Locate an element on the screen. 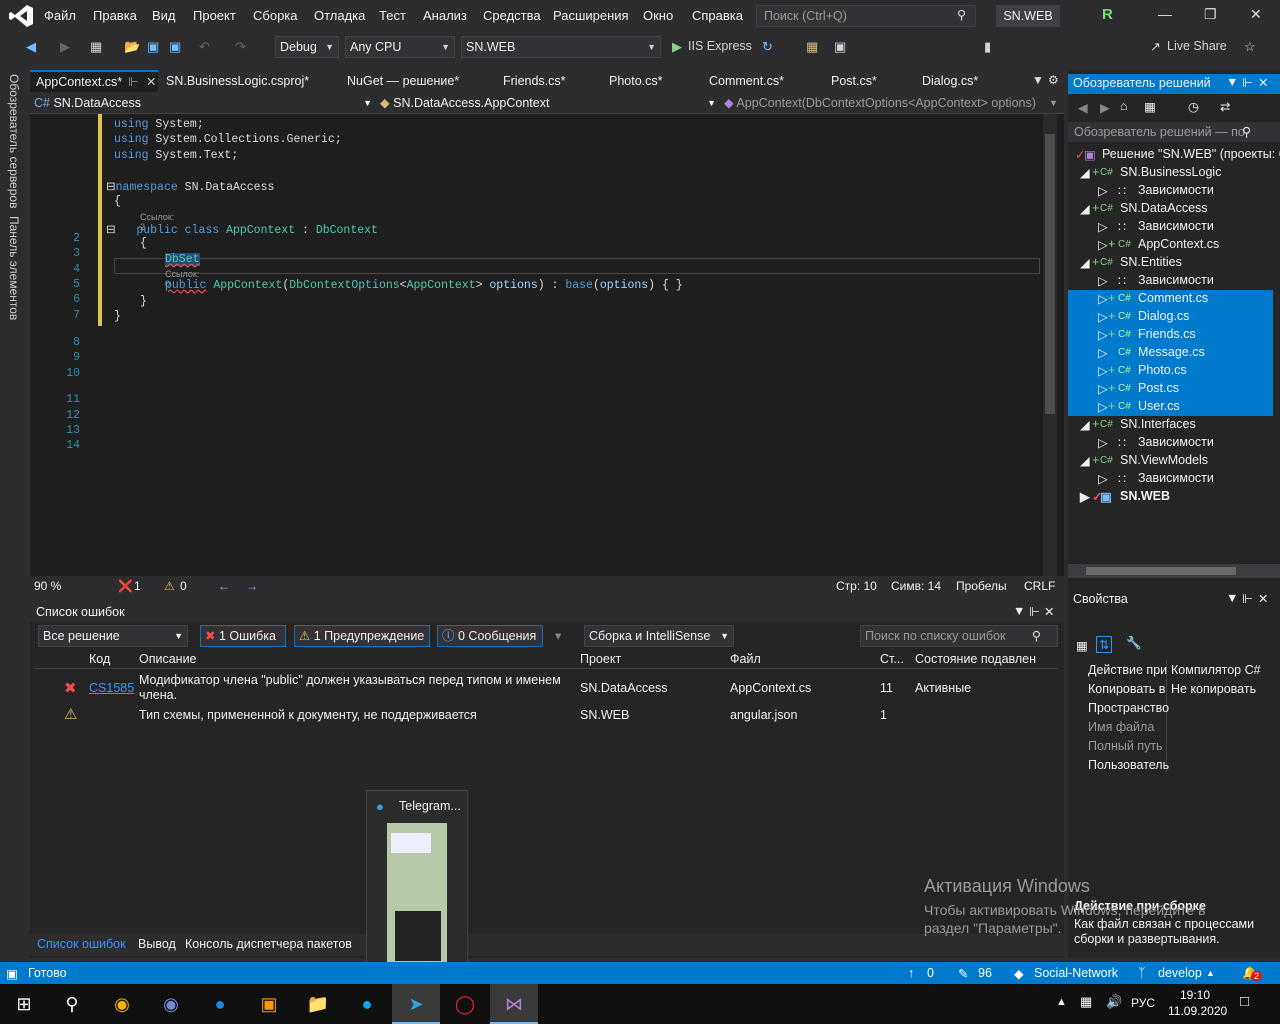  search-input: Поиск (Ctrl+Q) ⚲ is located at coordinates (866, 16).